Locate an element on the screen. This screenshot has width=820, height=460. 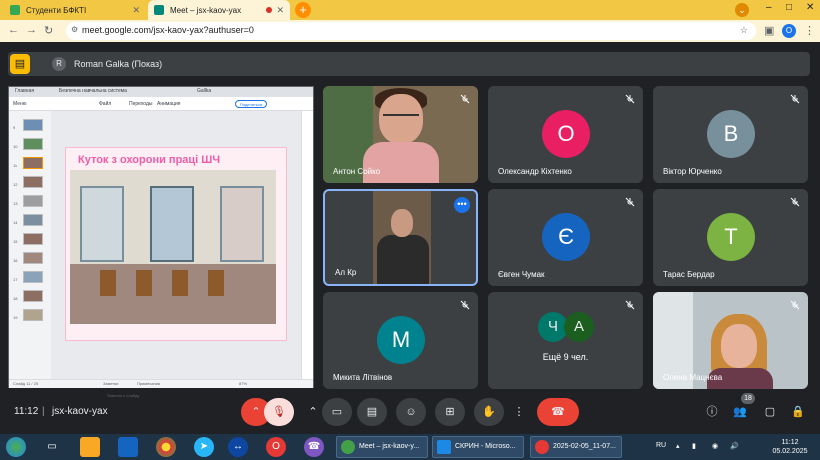
raise-hand-button: ✋ is located at coordinates (489, 412).